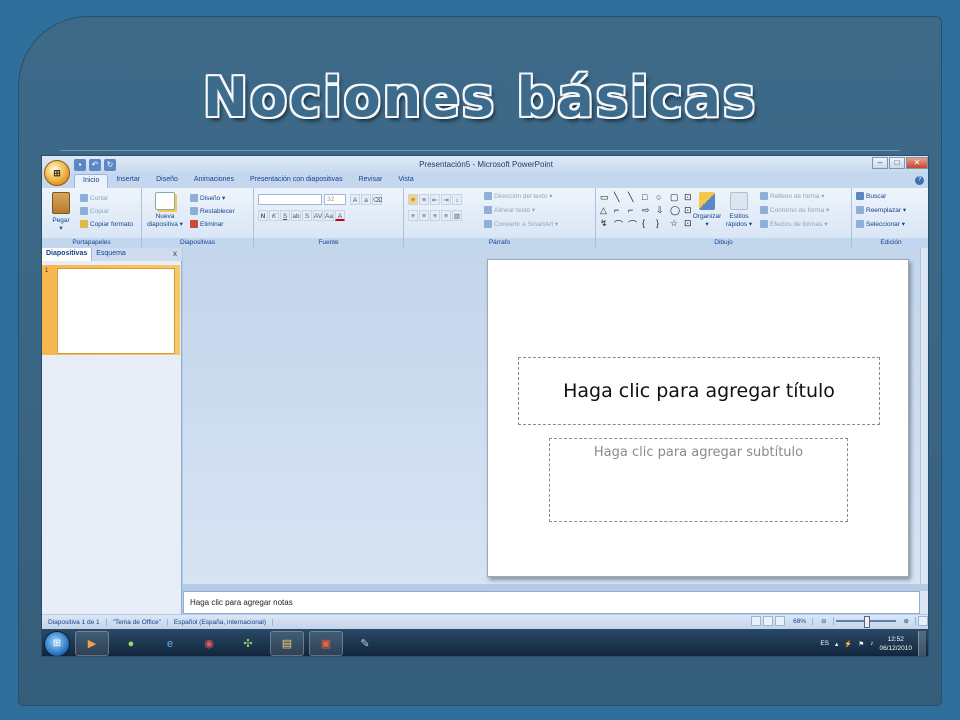  I want to click on tab-inicio: Inicio, so click(91, 181).